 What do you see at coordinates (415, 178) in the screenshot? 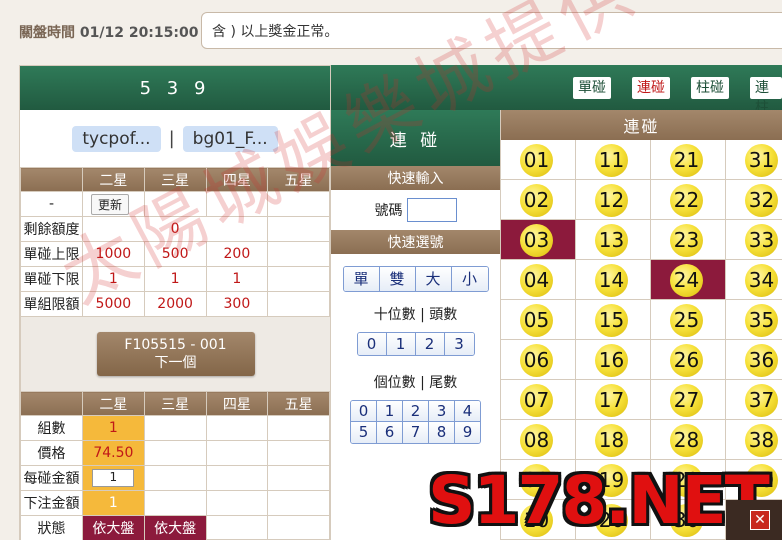
I see `quick-input-header: 快速輸入` at bounding box center [415, 178].